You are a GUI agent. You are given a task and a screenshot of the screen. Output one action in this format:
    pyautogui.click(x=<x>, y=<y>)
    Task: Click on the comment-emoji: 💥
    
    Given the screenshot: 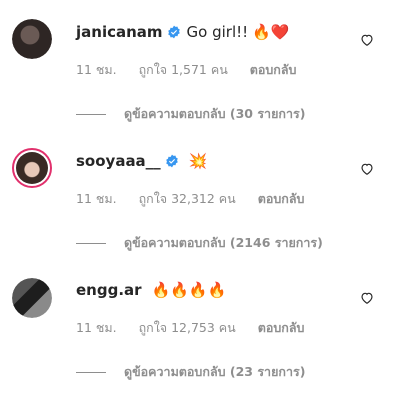 What is the action you would take?
    pyautogui.click(x=198, y=161)
    